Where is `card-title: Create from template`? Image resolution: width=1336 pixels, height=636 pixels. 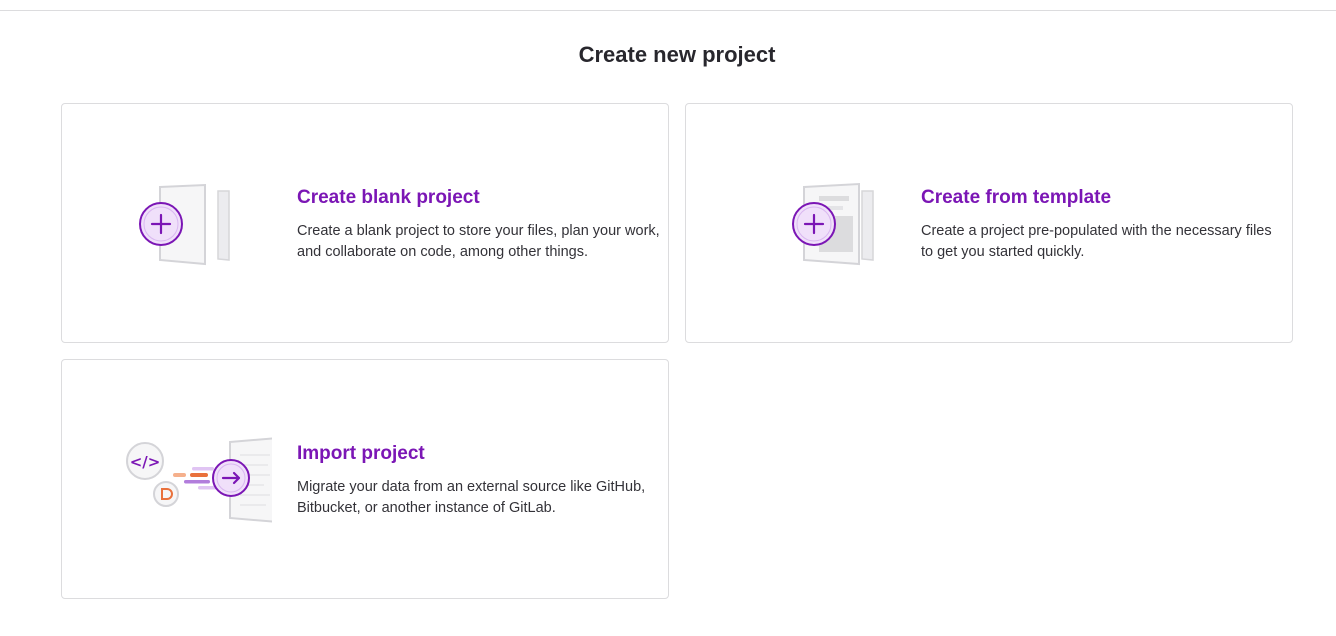 card-title: Create from template is located at coordinates (1016, 197).